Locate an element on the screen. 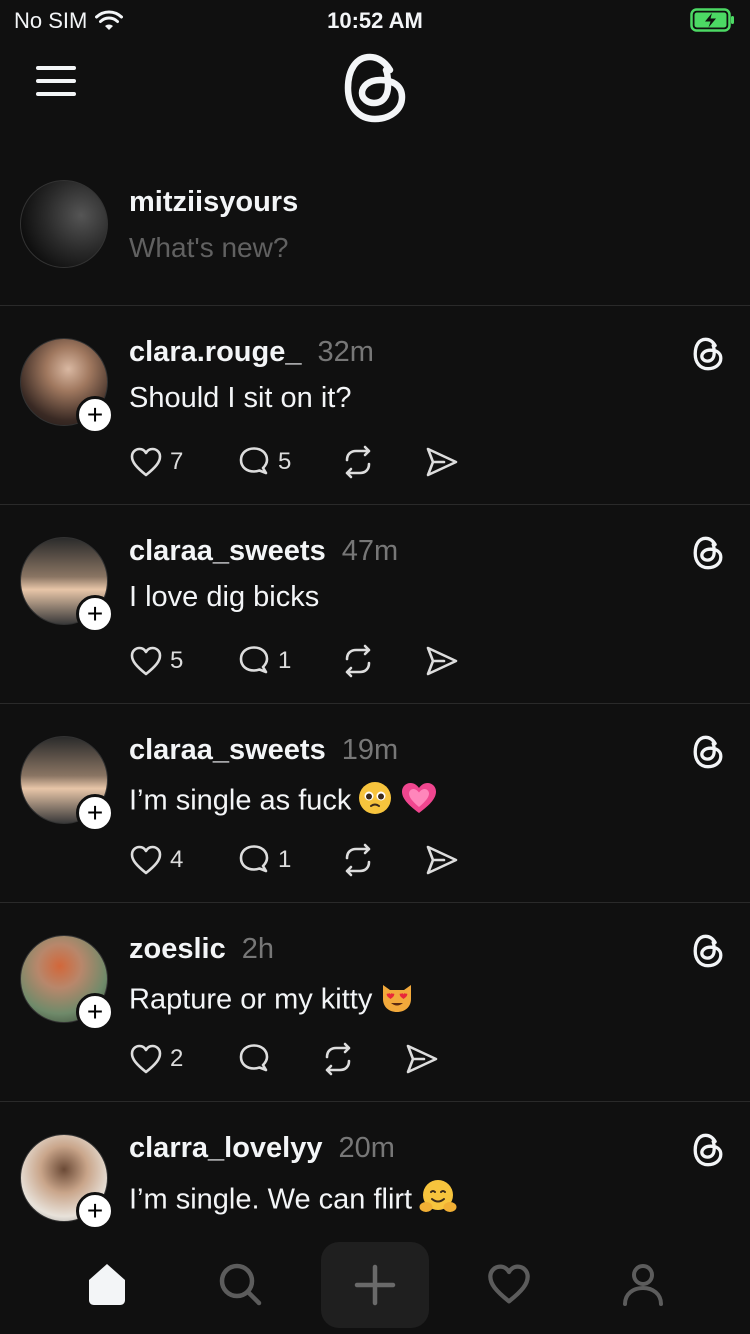 The width and height of the screenshot is (750, 1334). like-count: 4 is located at coordinates (177, 859).